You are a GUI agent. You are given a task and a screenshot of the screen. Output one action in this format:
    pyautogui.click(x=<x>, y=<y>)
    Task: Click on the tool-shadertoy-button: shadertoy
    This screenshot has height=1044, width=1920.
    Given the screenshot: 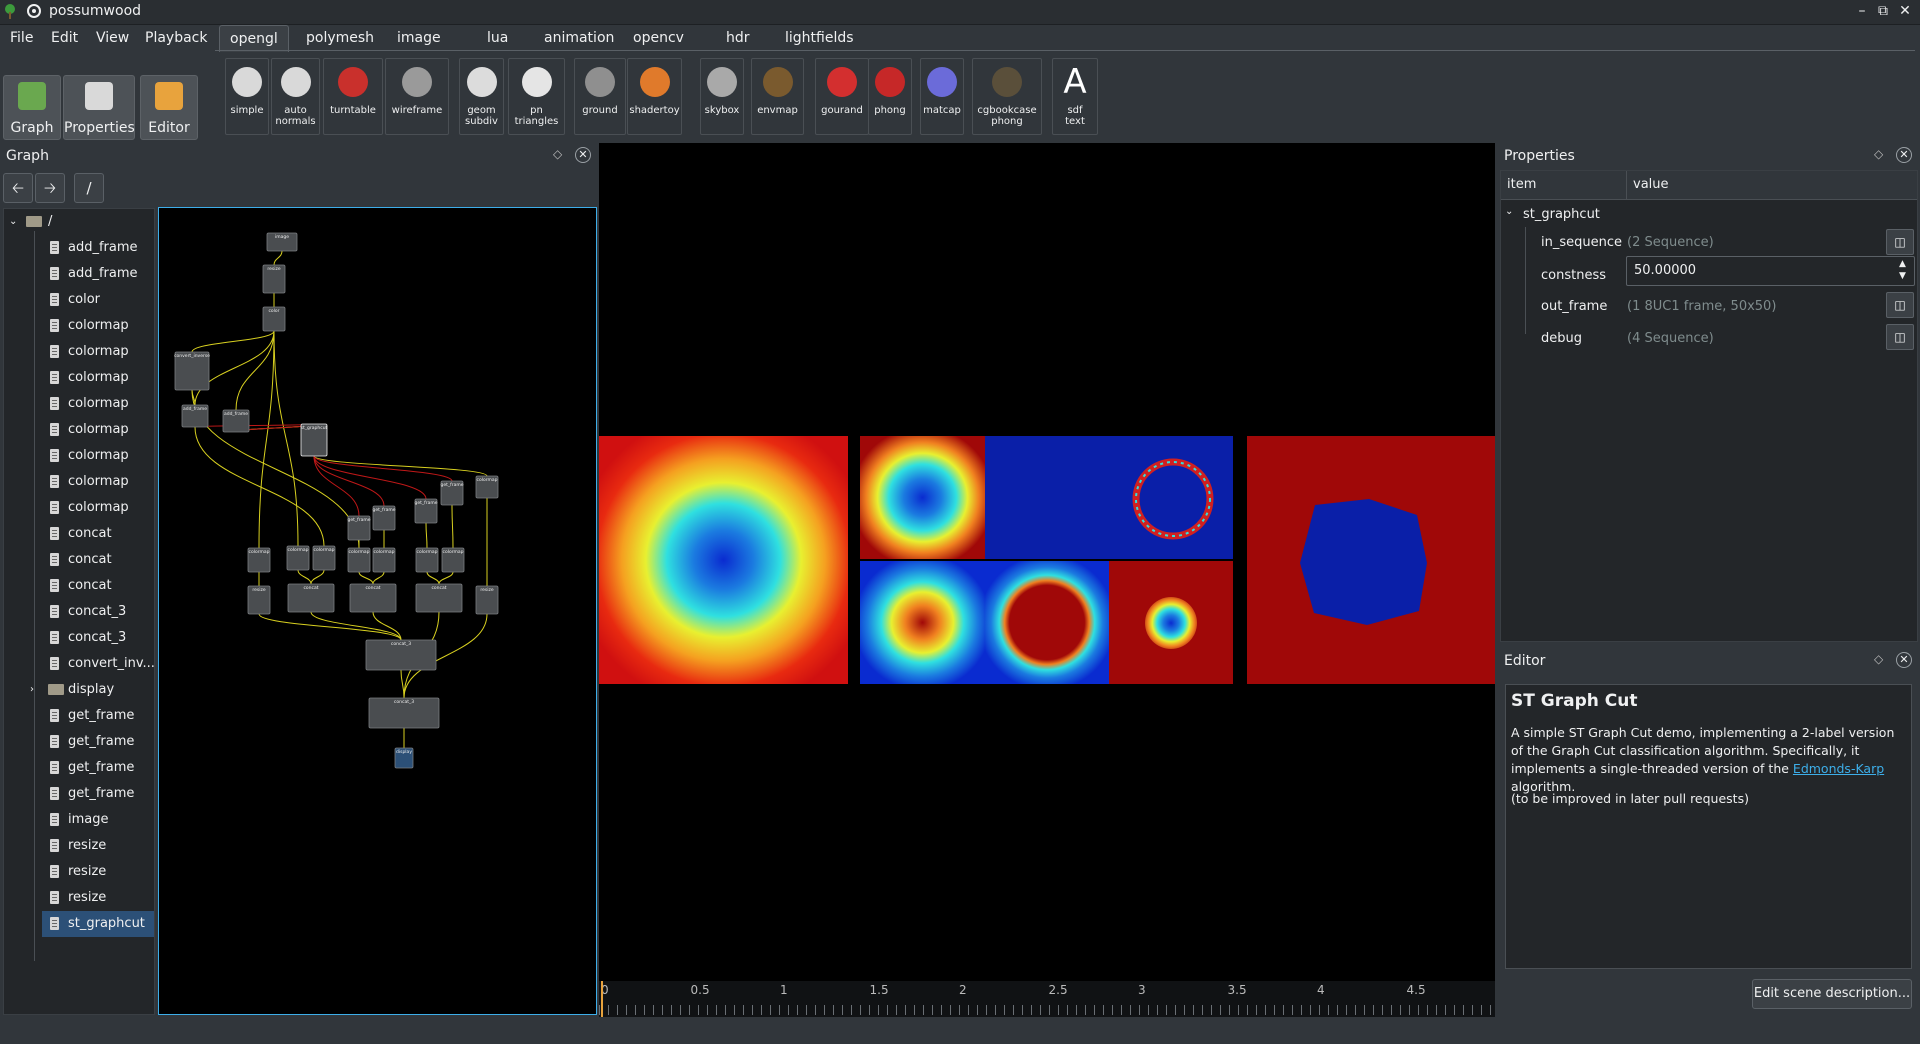 What is the action you would take?
    pyautogui.click(x=654, y=96)
    